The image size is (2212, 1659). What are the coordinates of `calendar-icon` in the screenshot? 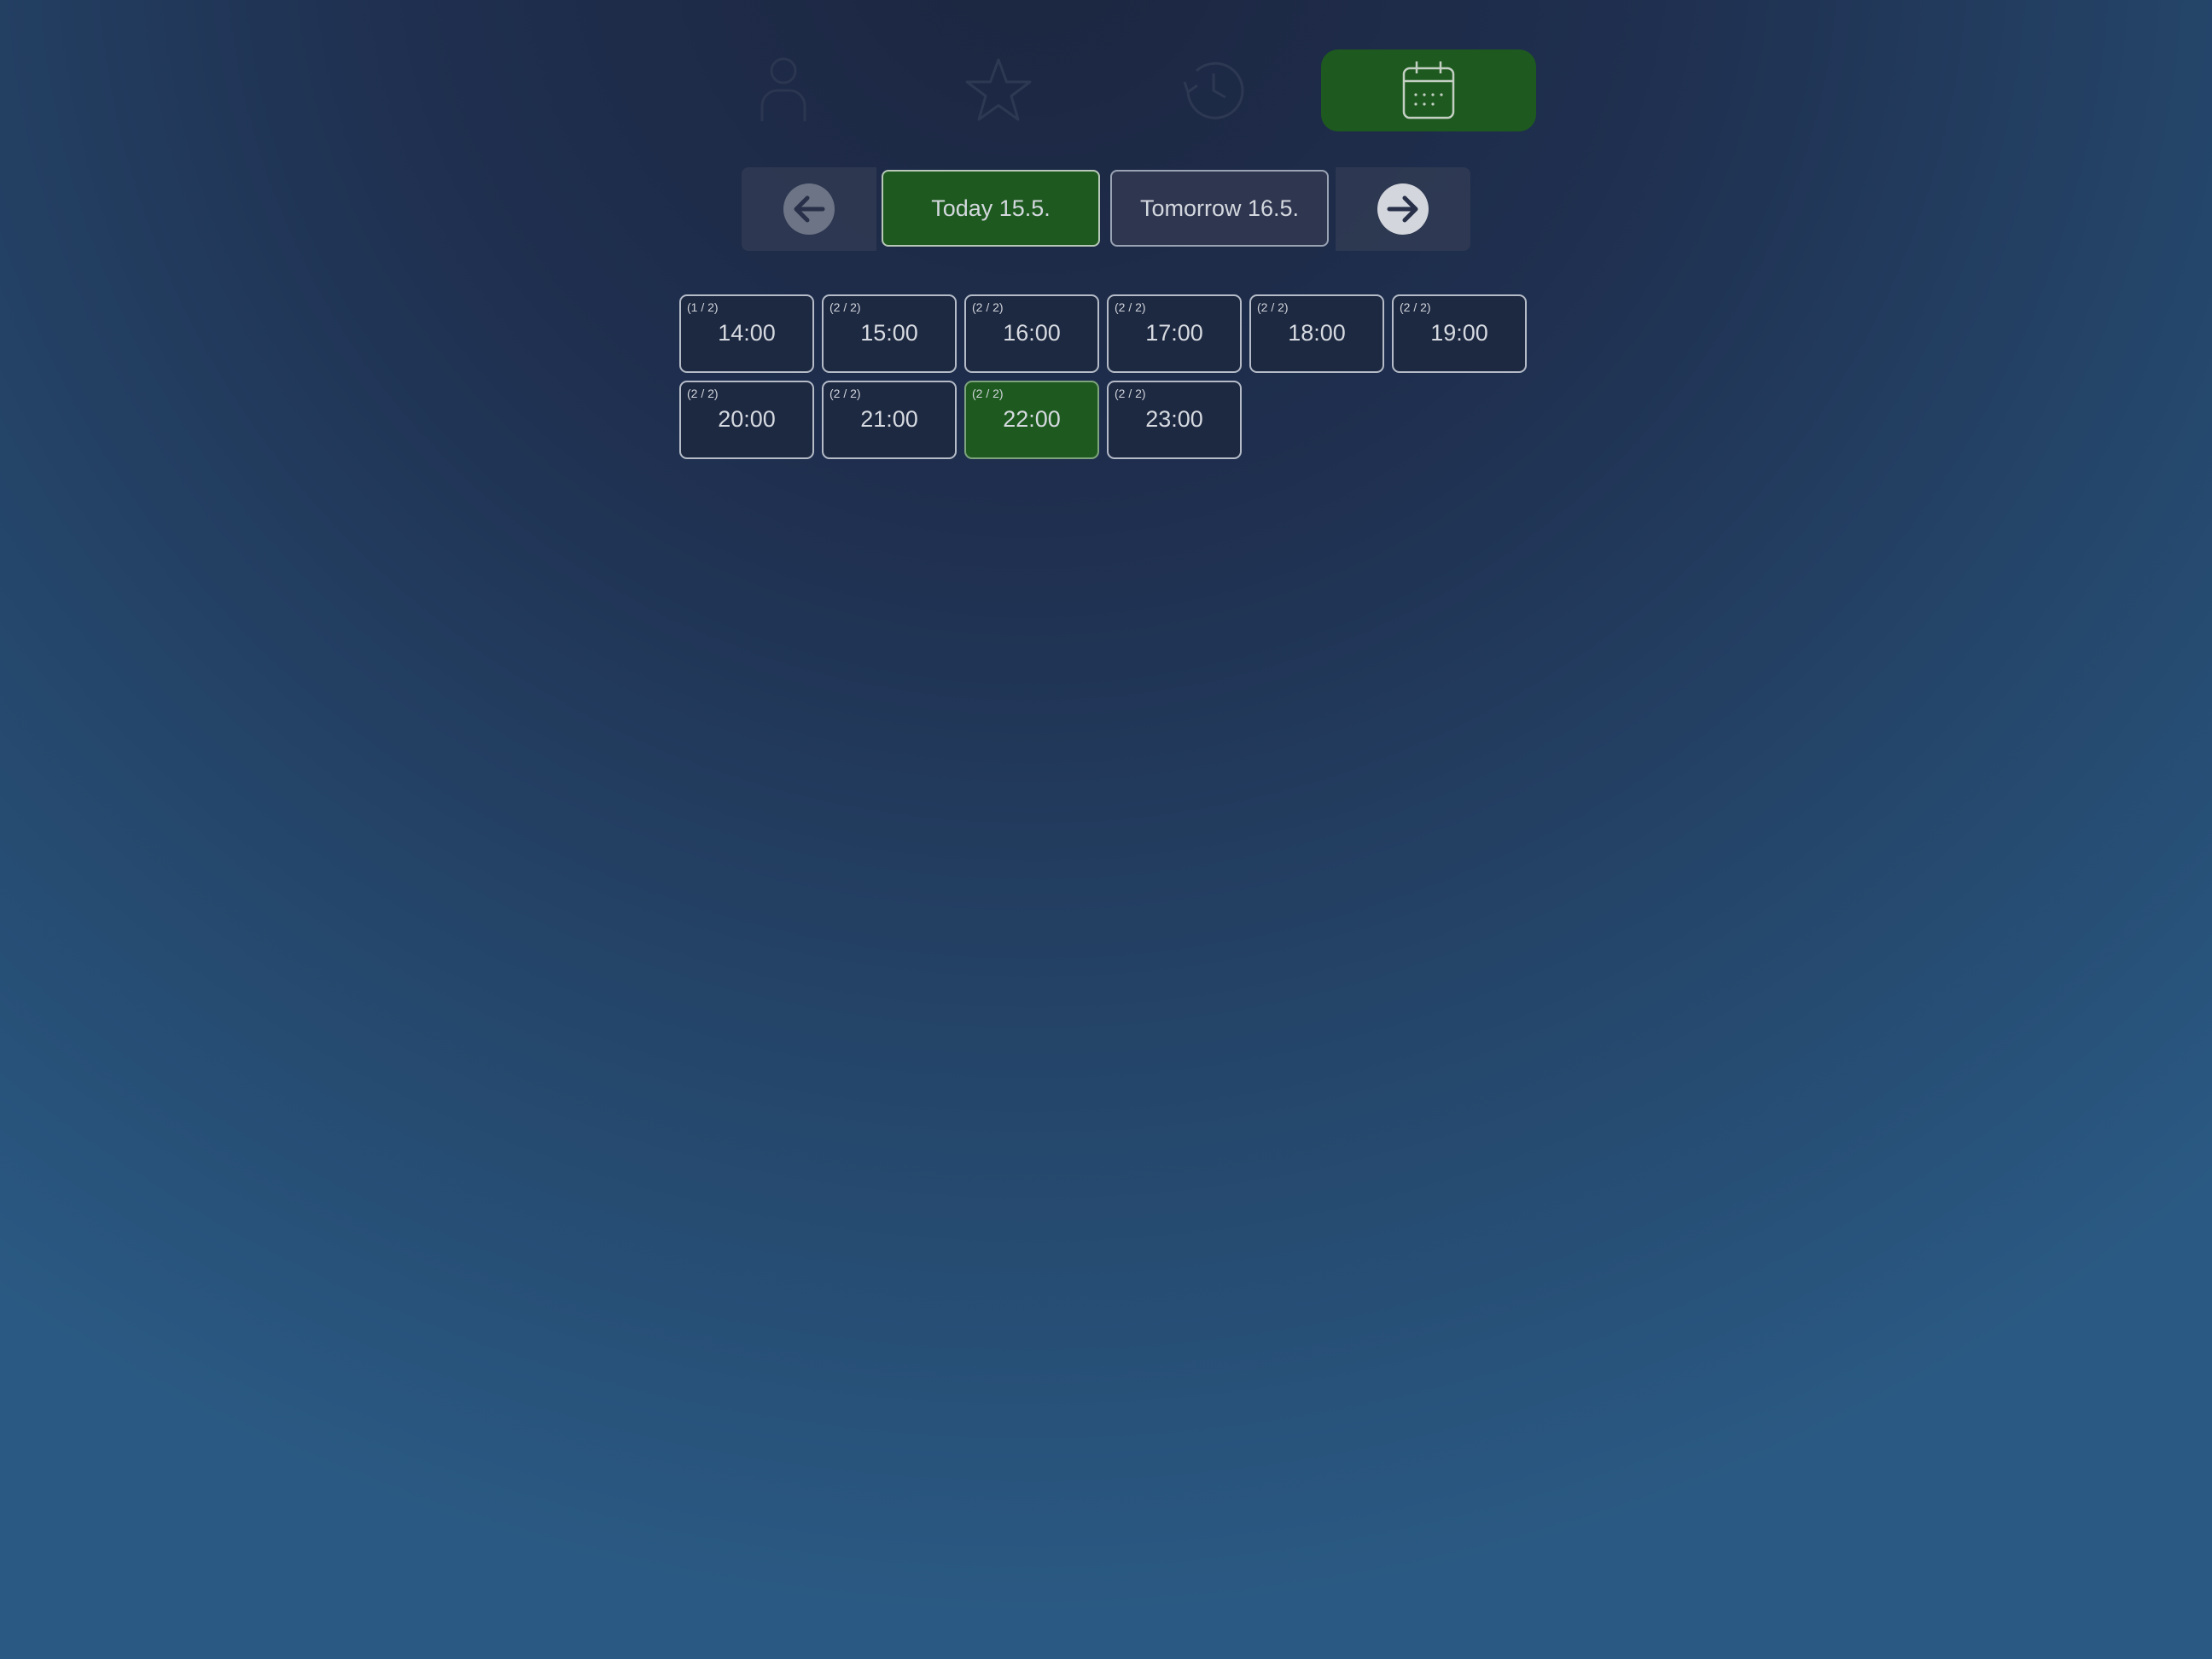 It's located at (1428, 90).